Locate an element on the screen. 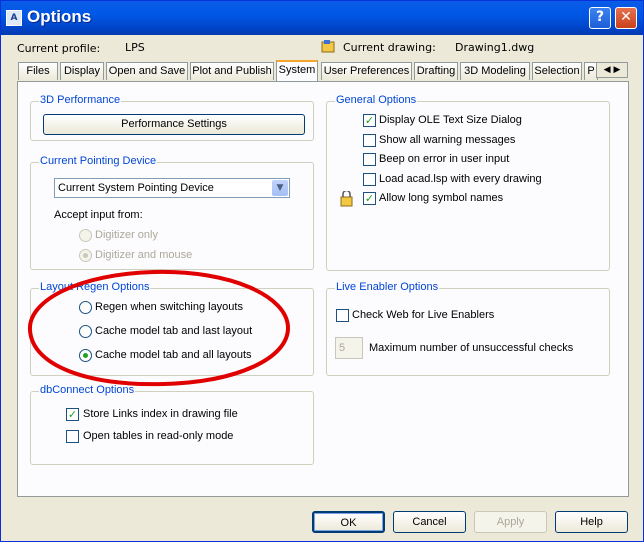  beep-on-error-checkbox is located at coordinates (369, 159).